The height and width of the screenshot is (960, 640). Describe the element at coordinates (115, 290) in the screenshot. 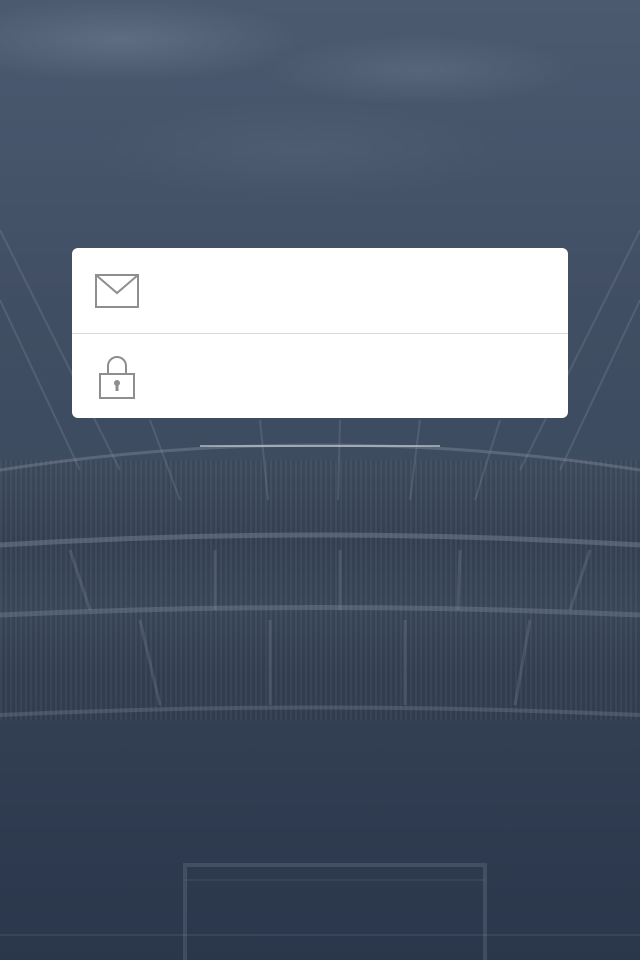

I see `envelope-icon` at that location.